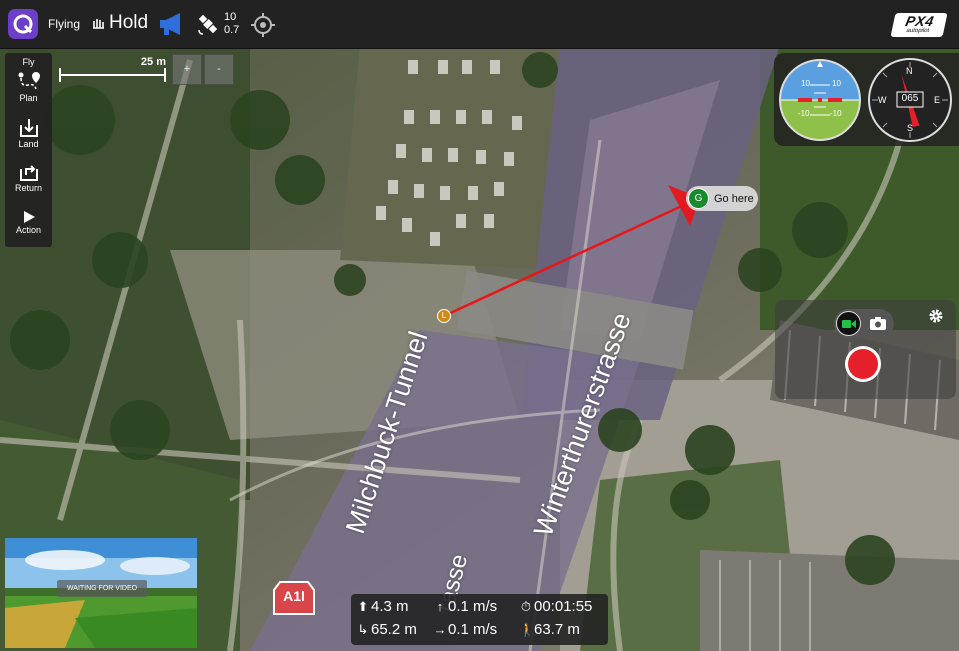 Image resolution: width=959 pixels, height=651 pixels. I want to click on altitude-text: 4.3 m, so click(390, 606).